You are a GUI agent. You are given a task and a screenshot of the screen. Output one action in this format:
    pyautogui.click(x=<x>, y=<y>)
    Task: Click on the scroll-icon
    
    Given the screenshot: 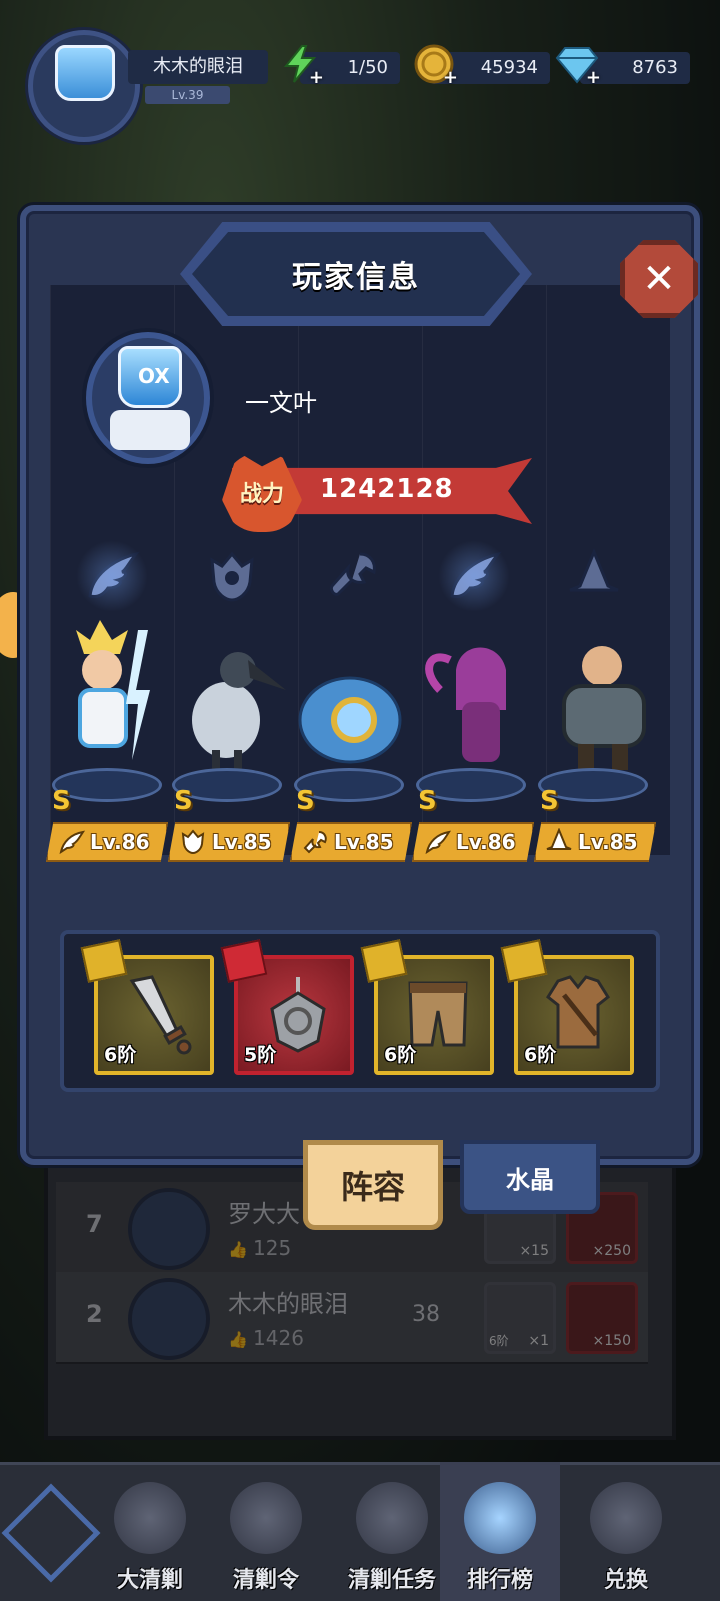 What is the action you would take?
    pyautogui.click(x=392, y=1518)
    